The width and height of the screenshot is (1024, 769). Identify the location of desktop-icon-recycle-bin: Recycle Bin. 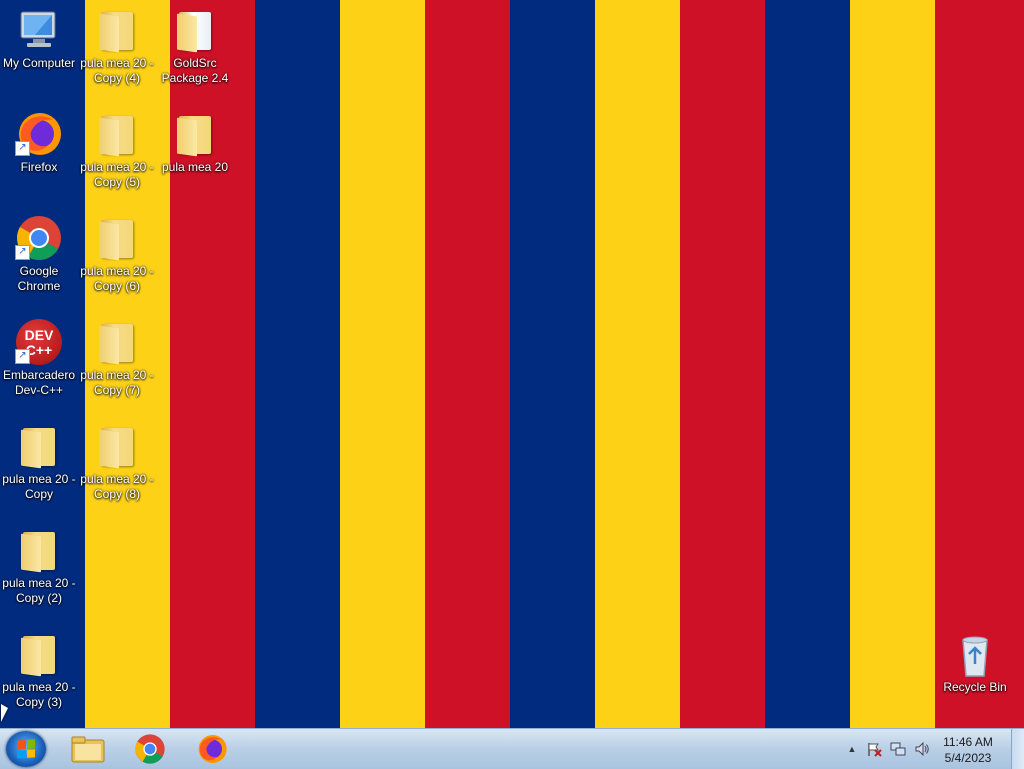
(975, 662).